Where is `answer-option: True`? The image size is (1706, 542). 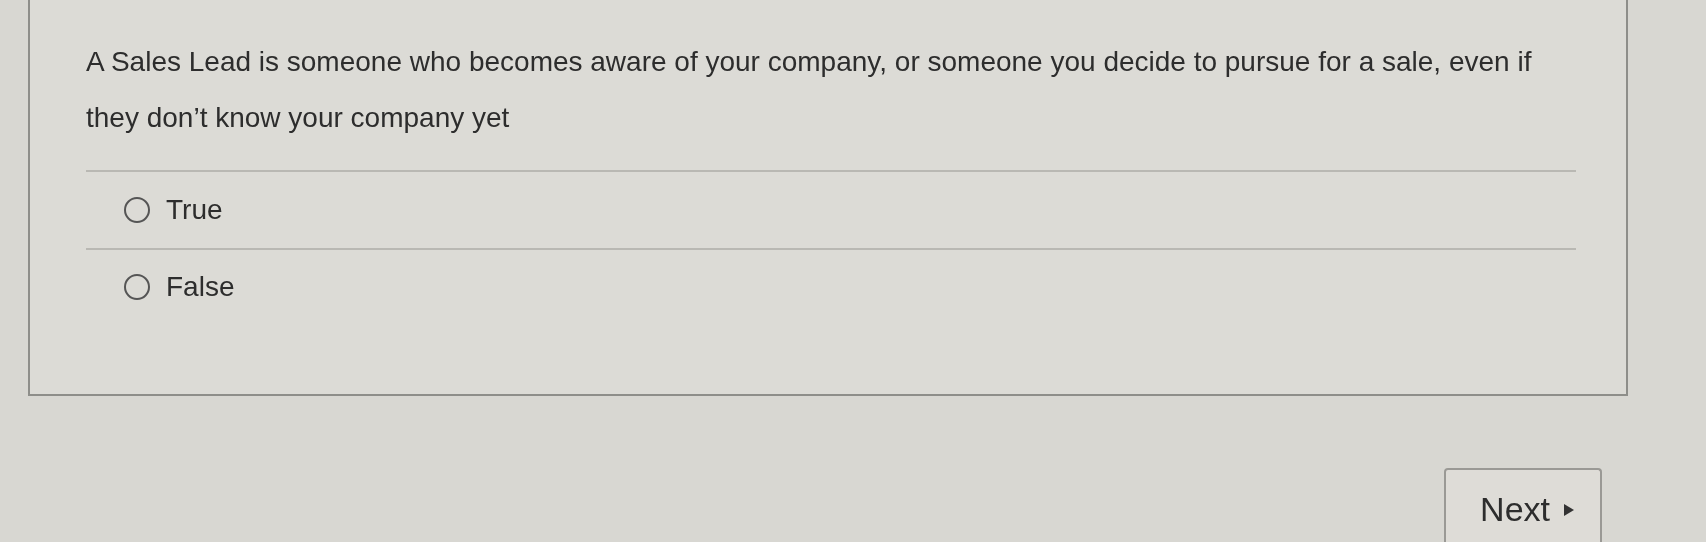
answer-option: True is located at coordinates (831, 210).